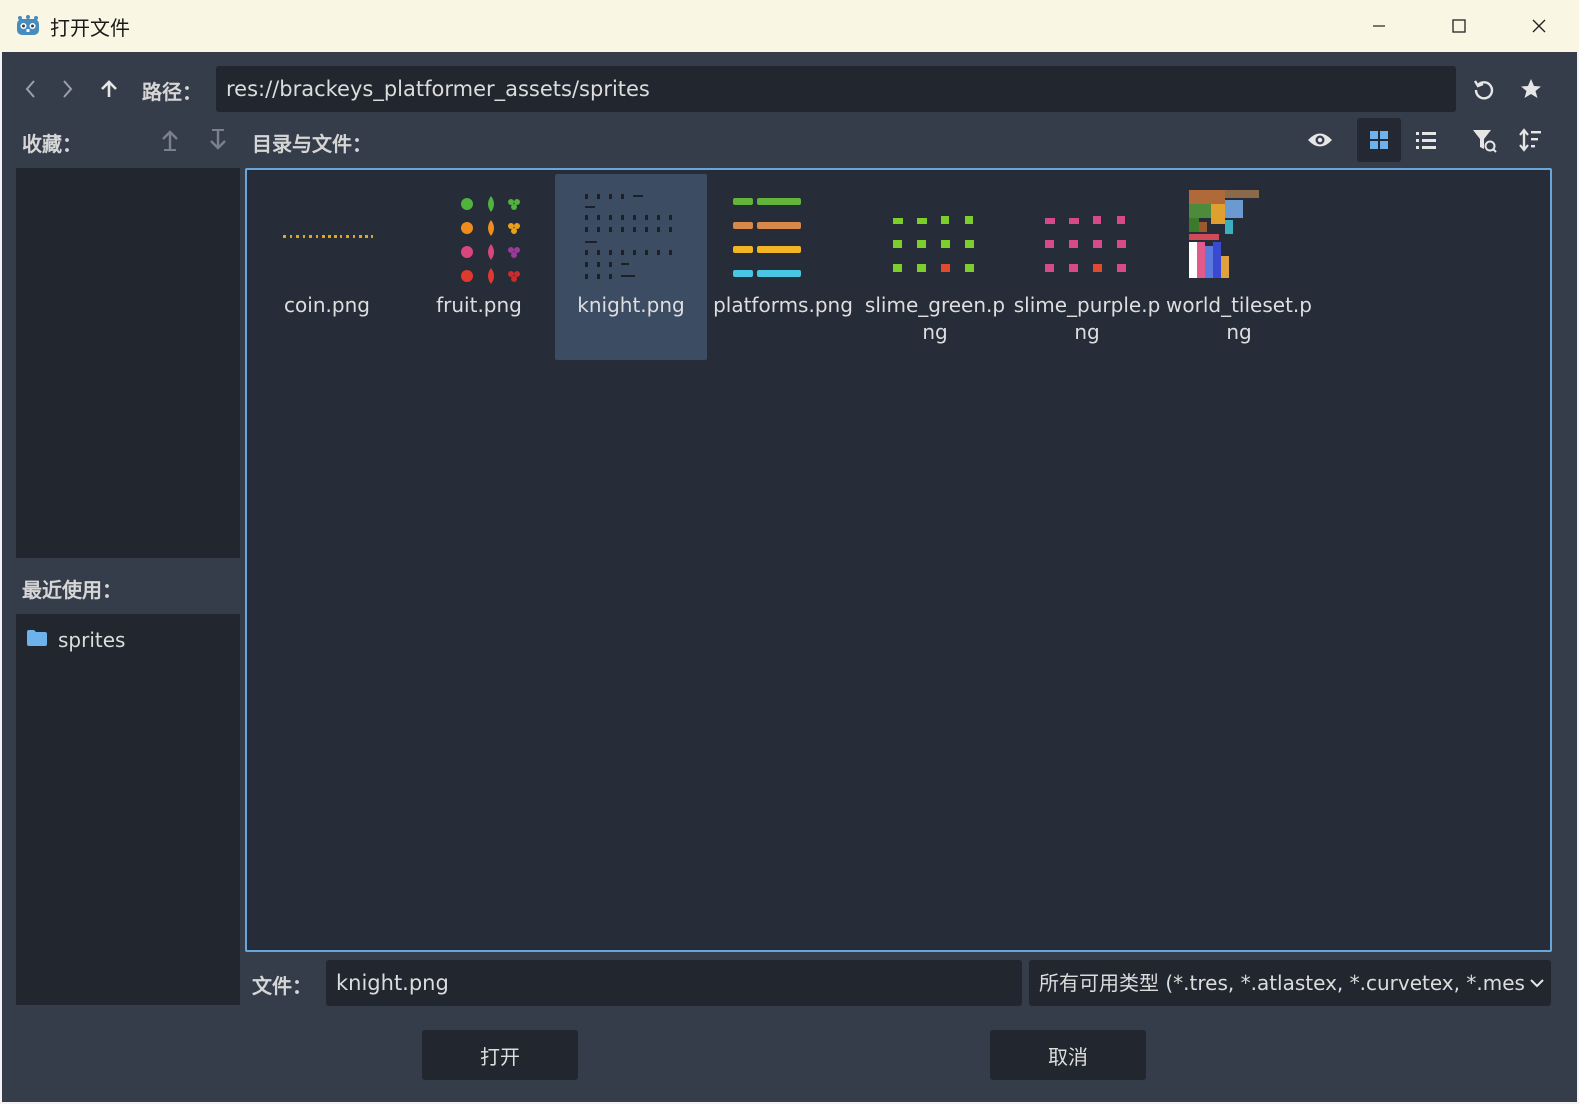  Describe the element at coordinates (1459, 26) in the screenshot. I see `maximize-icon` at that location.